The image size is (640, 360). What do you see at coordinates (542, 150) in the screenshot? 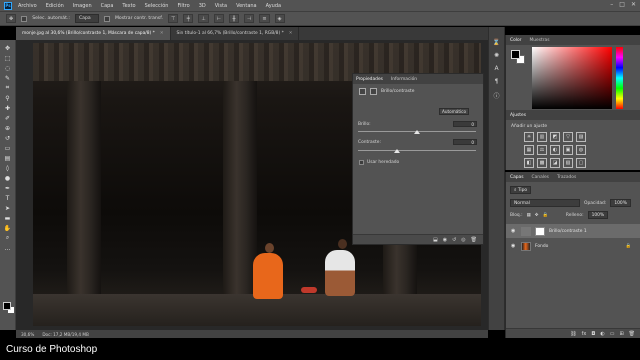
I see `color-balance-adjustment-icon: ⚖` at bounding box center [542, 150].